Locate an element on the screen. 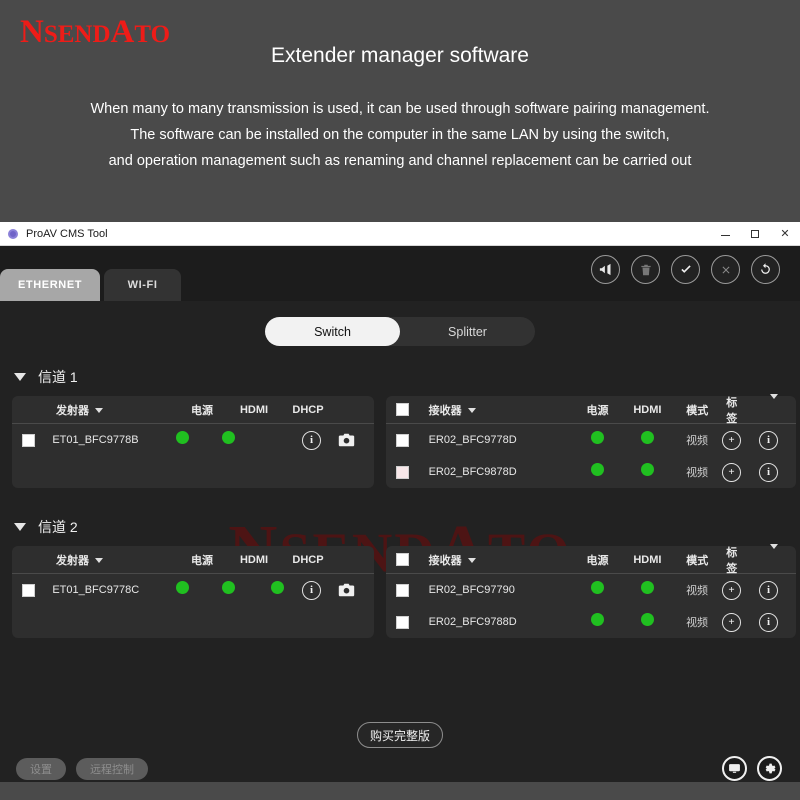  trash-icon is located at coordinates (645, 269).